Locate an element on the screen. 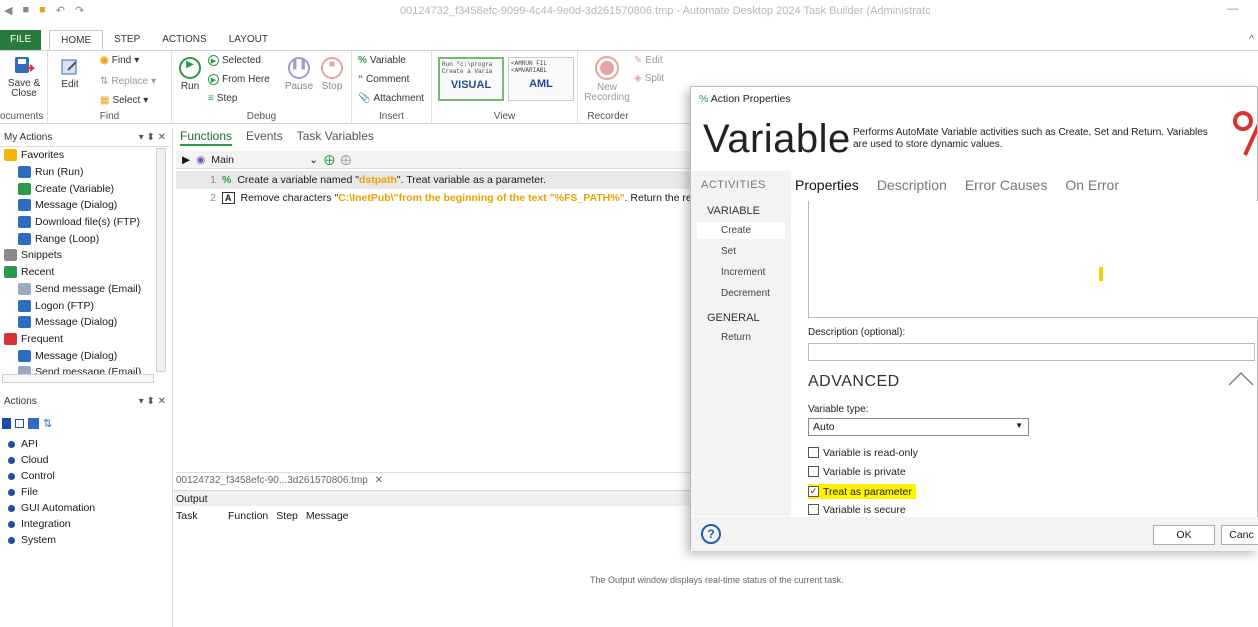 The width and height of the screenshot is (1258, 627). panel-splitter is located at coordinates (172, 377).